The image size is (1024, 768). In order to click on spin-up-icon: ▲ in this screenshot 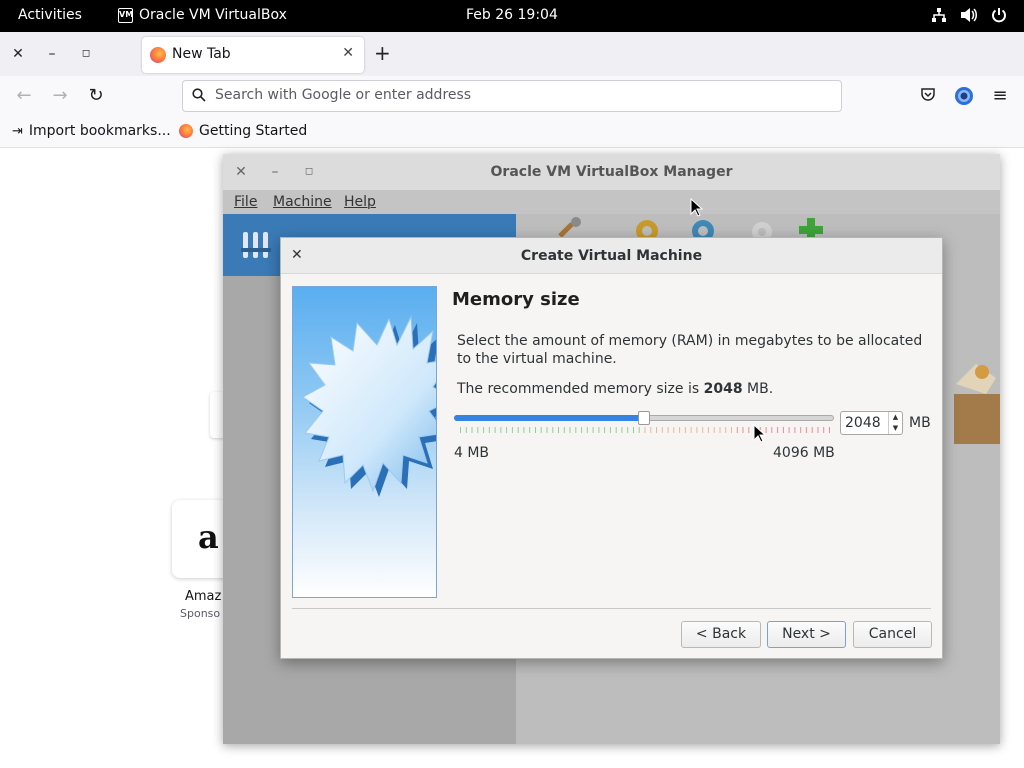, I will do `click(895, 417)`.